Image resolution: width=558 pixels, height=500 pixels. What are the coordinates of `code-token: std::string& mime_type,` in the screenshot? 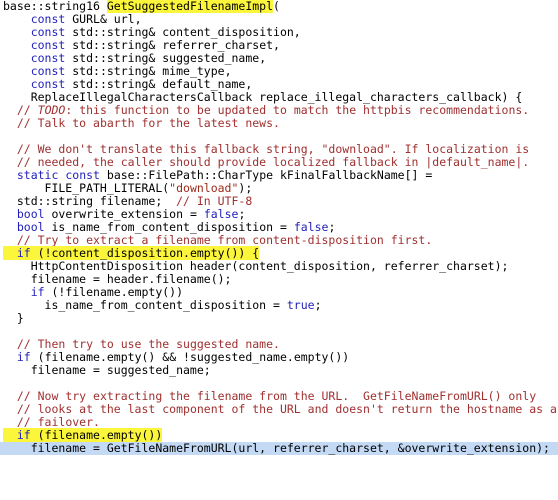 It's located at (148, 71).